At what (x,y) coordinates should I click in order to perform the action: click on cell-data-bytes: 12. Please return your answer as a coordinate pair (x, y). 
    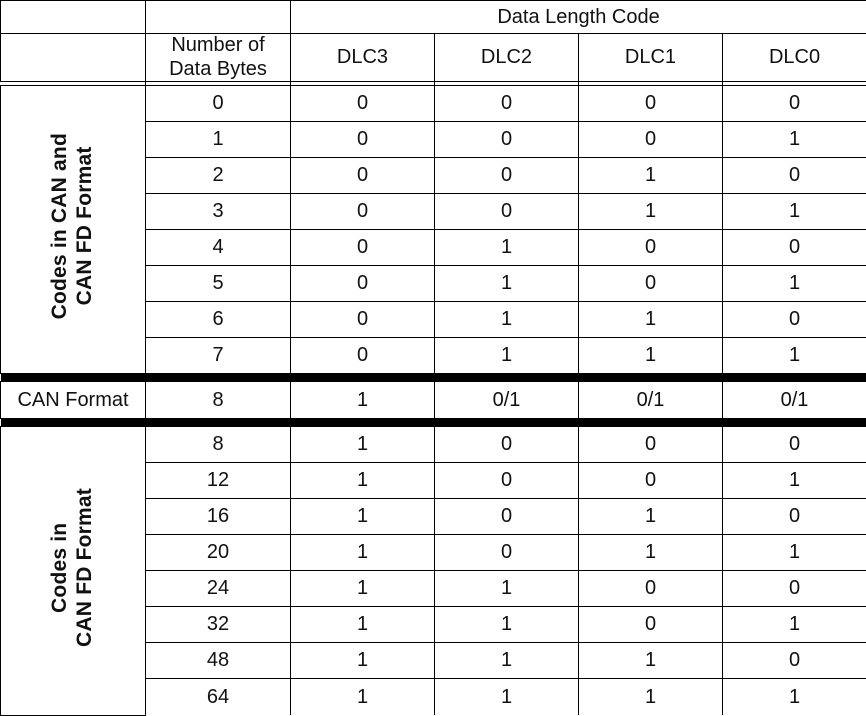
    Looking at the image, I should click on (218, 481).